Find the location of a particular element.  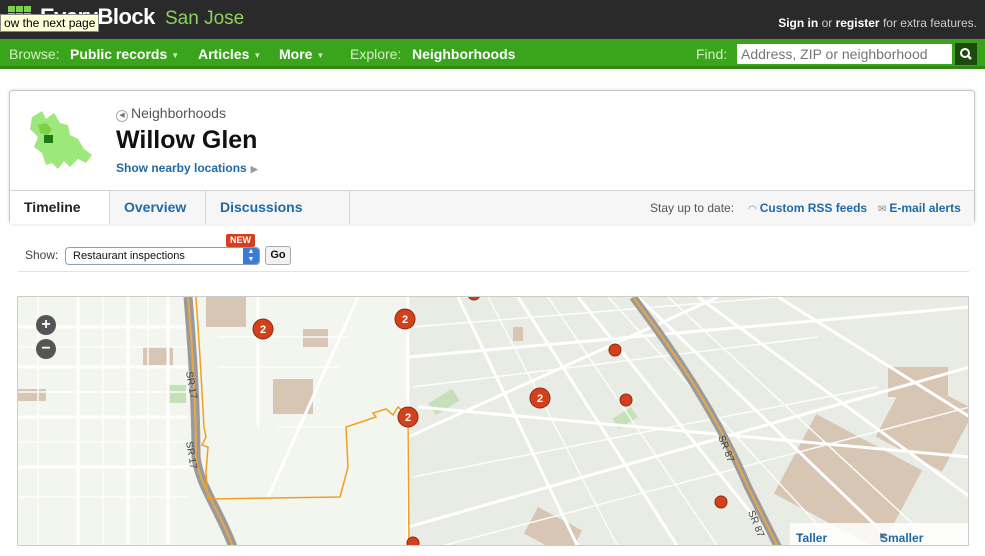

nav-public-records: Public records ▼ is located at coordinates (124, 54).